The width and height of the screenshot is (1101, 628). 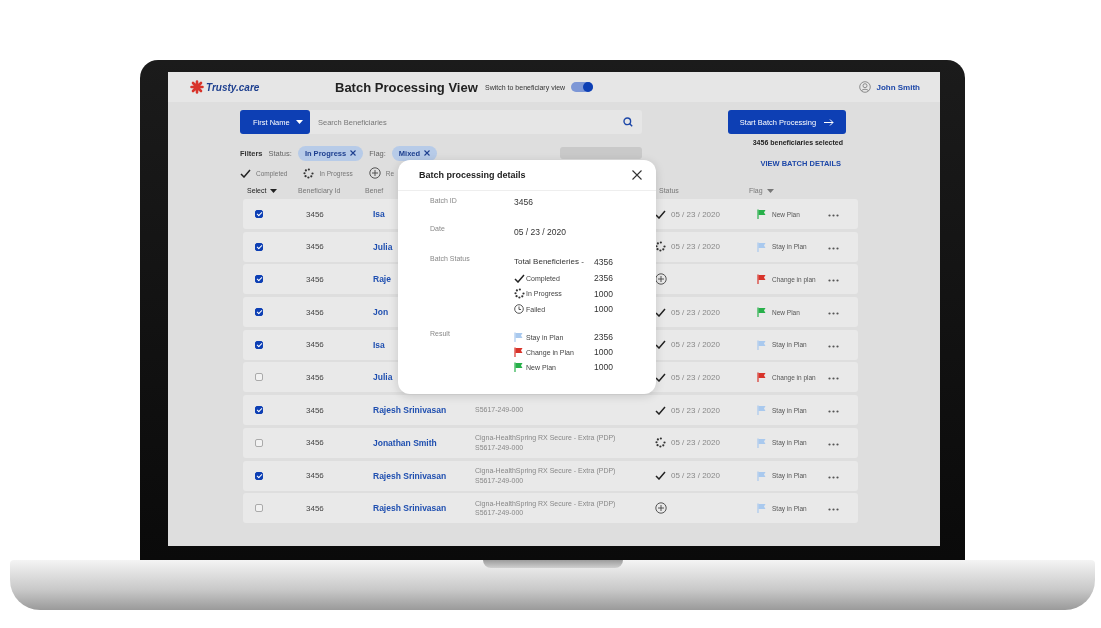 I want to click on field-value: 05 / 23 / 2020, so click(x=540, y=232).